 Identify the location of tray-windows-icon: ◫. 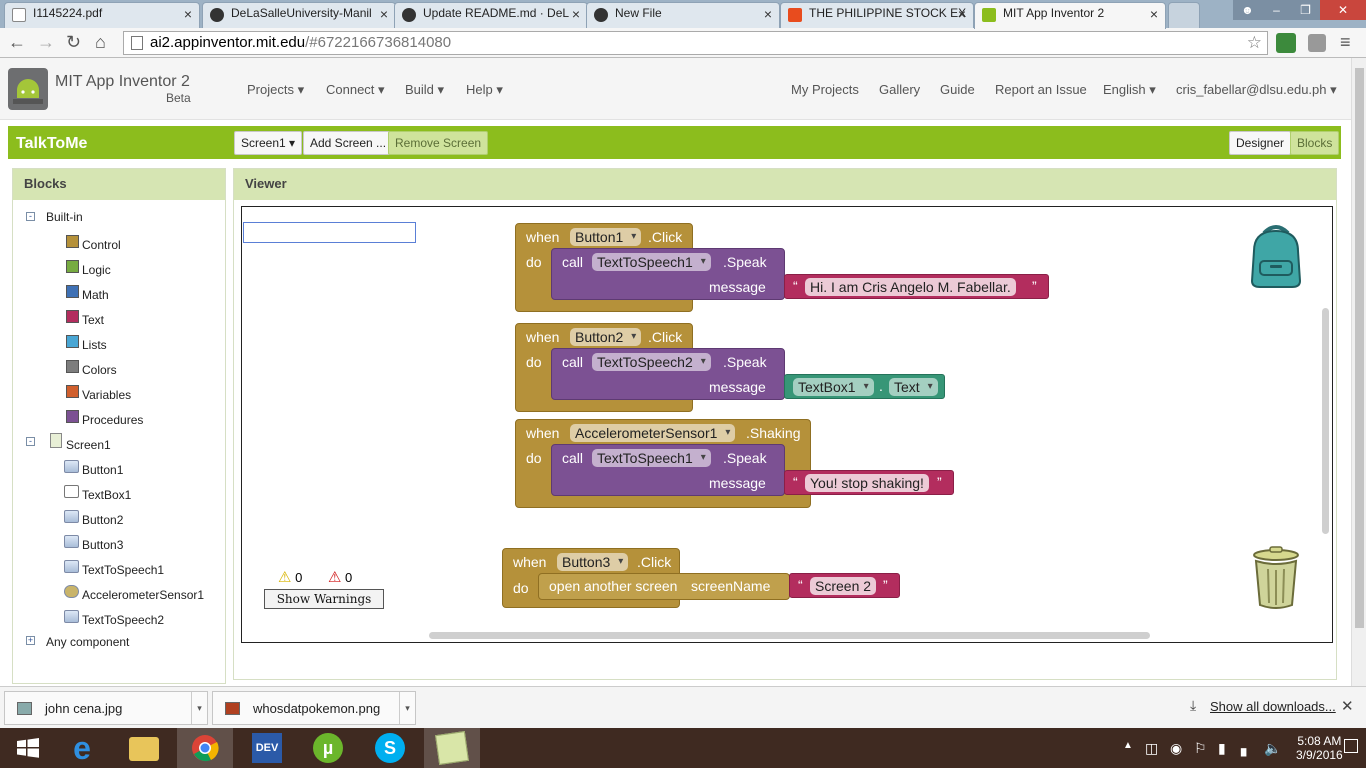
(1151, 748).